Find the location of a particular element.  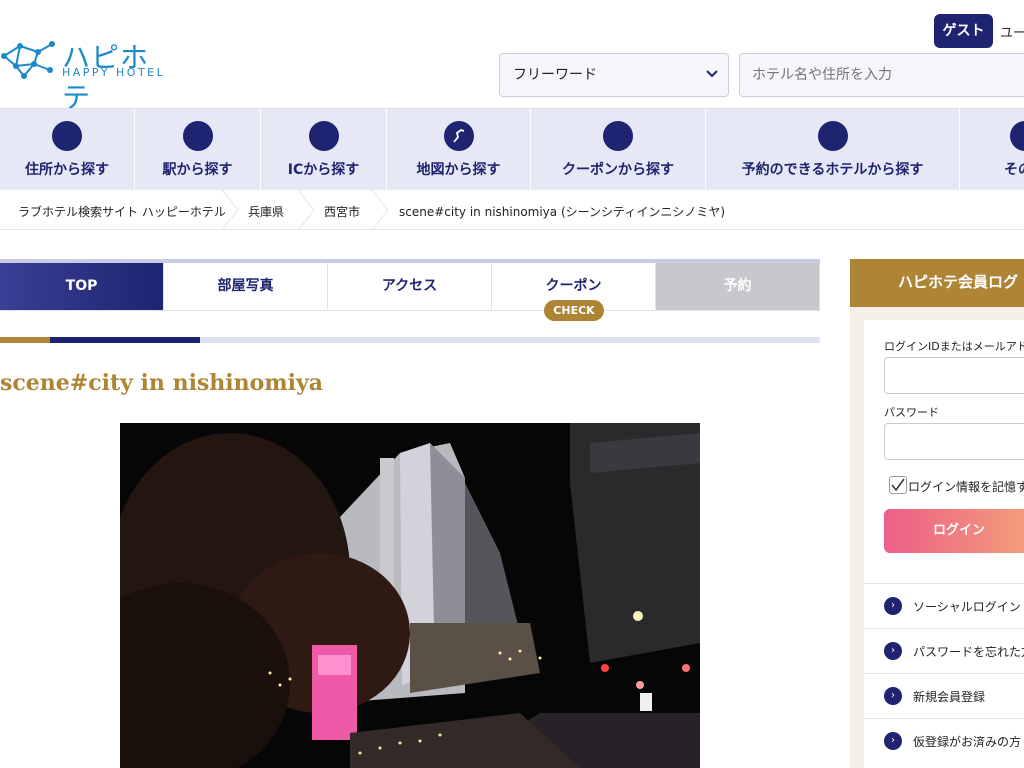

password-field is located at coordinates (954, 441).